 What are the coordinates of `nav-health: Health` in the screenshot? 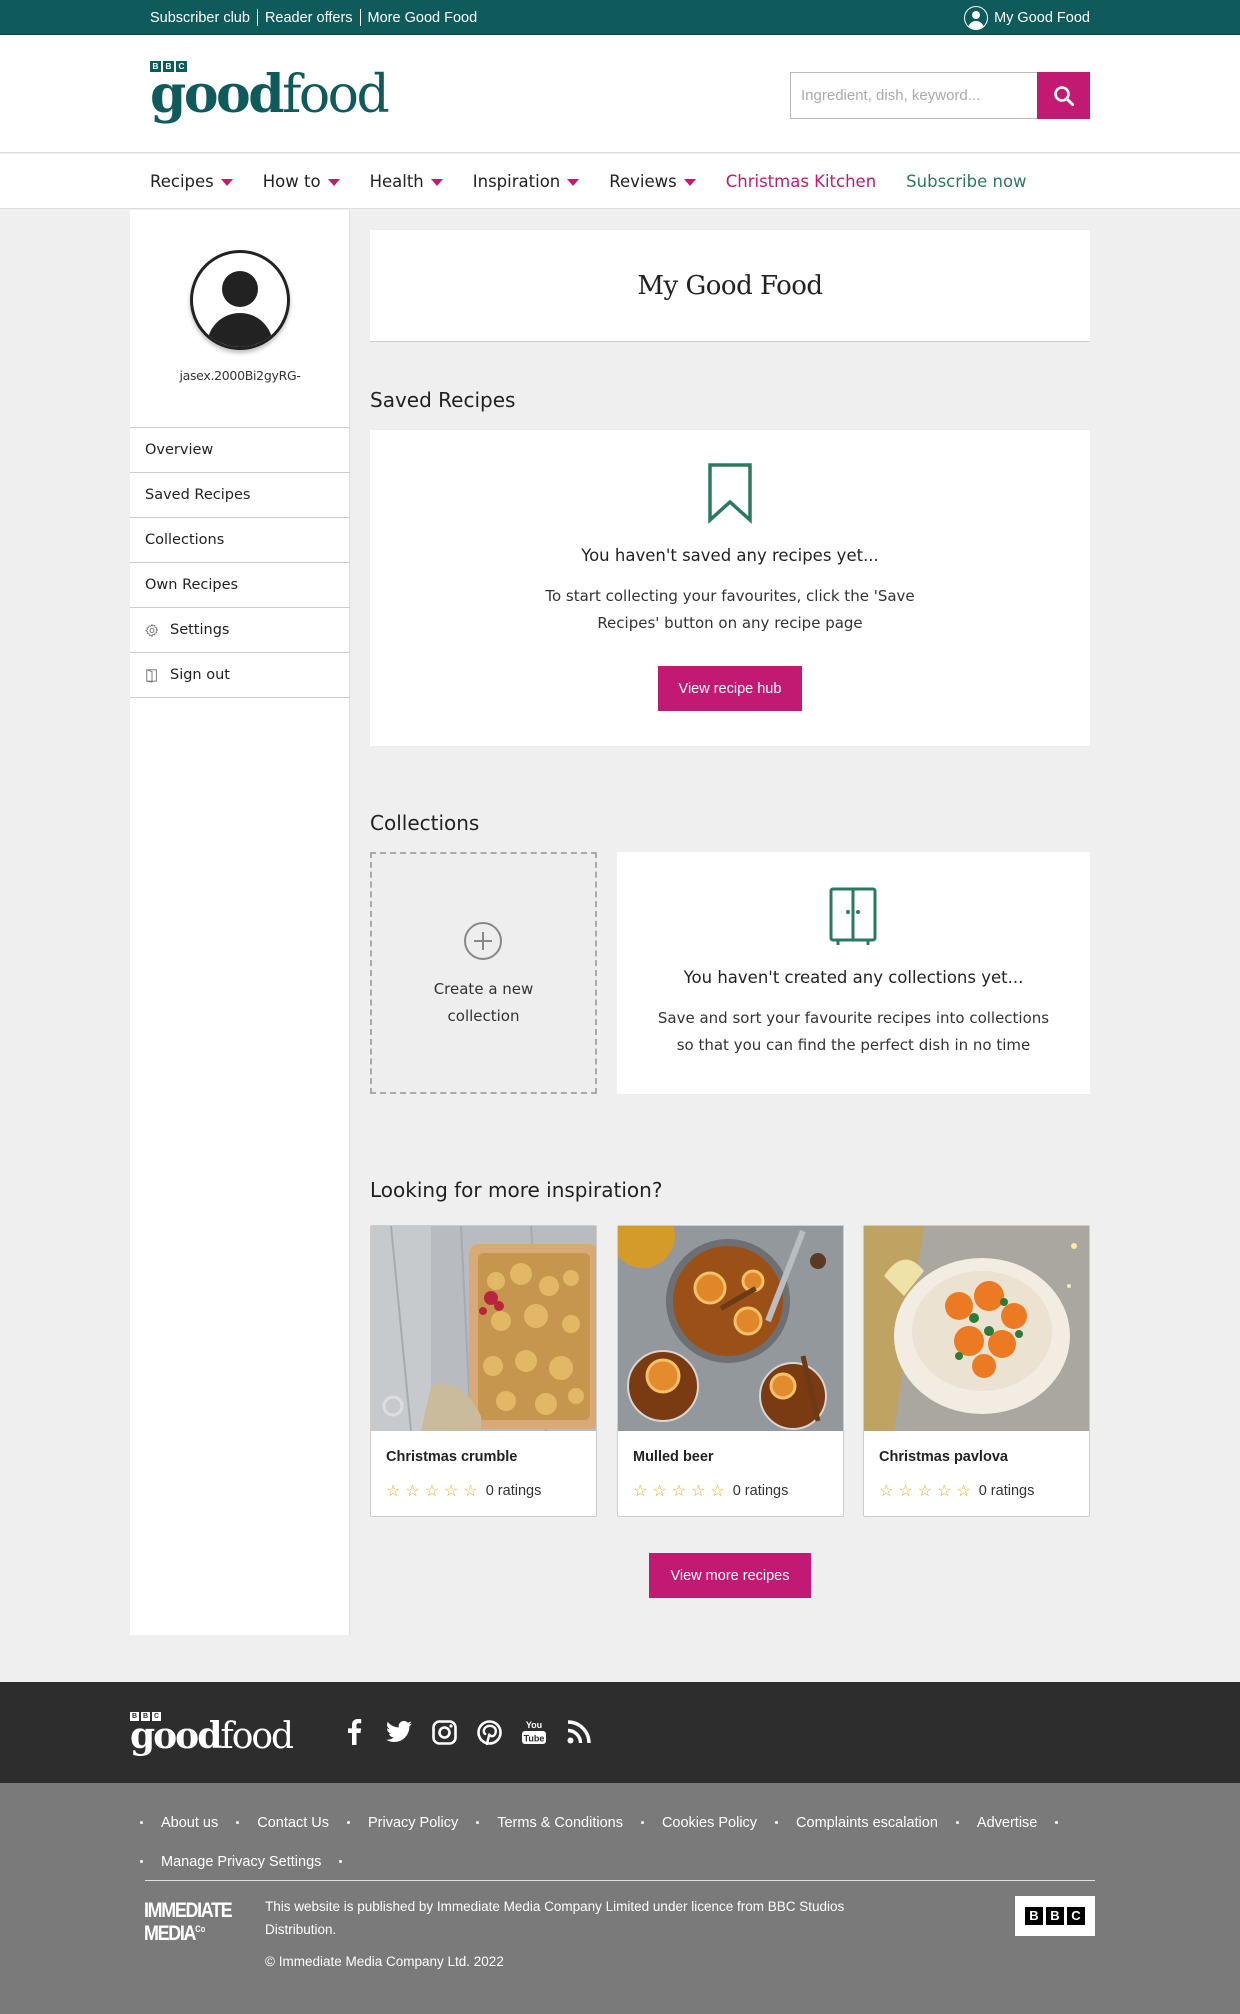 It's located at (406, 181).